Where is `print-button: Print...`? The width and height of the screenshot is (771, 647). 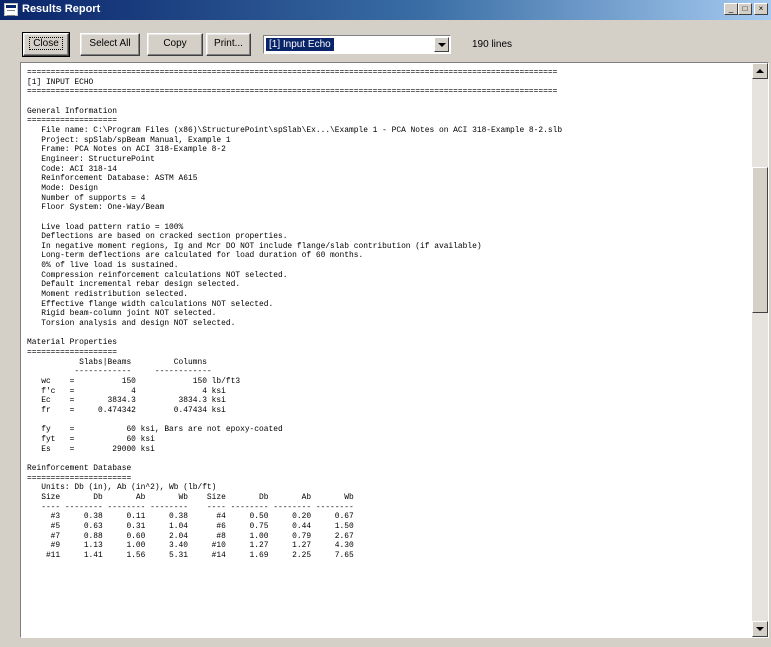
print-button: Print... is located at coordinates (228, 44).